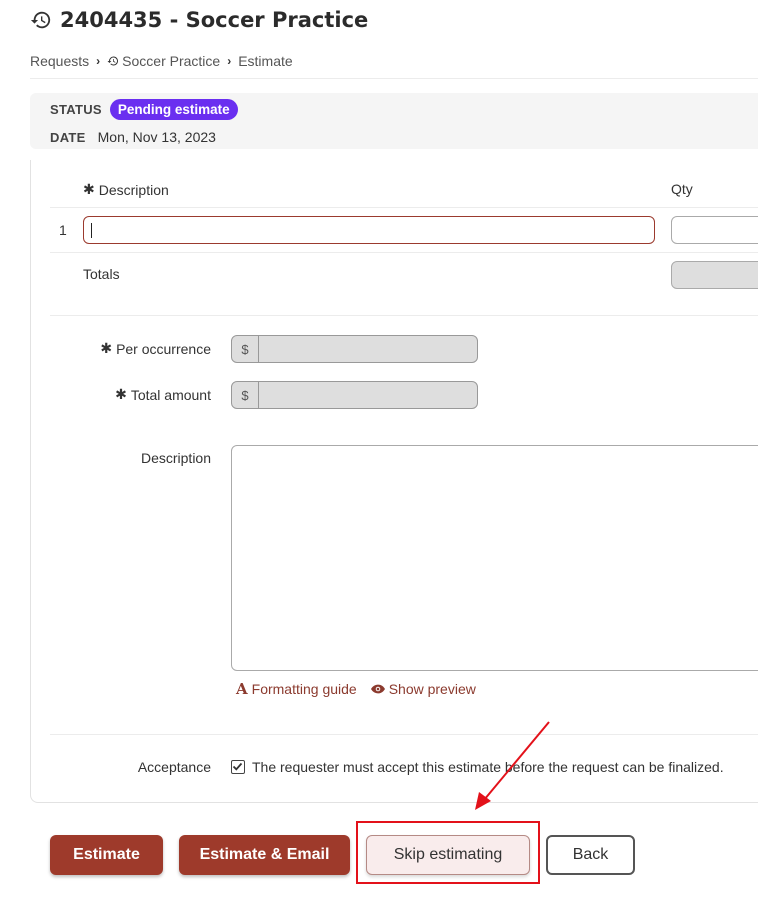  Describe the element at coordinates (369, 230) in the screenshot. I see `line-item-description-input` at that location.